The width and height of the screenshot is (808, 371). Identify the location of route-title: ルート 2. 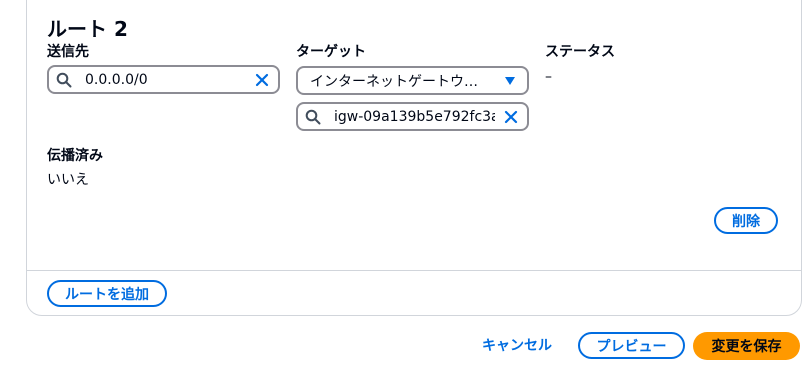
(87, 29).